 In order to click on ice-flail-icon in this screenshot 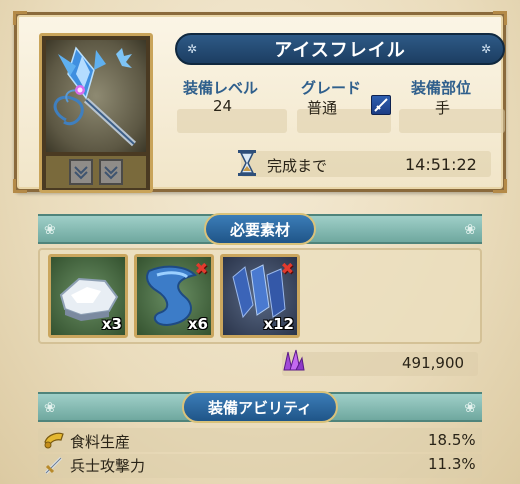, I will do `click(96, 96)`.